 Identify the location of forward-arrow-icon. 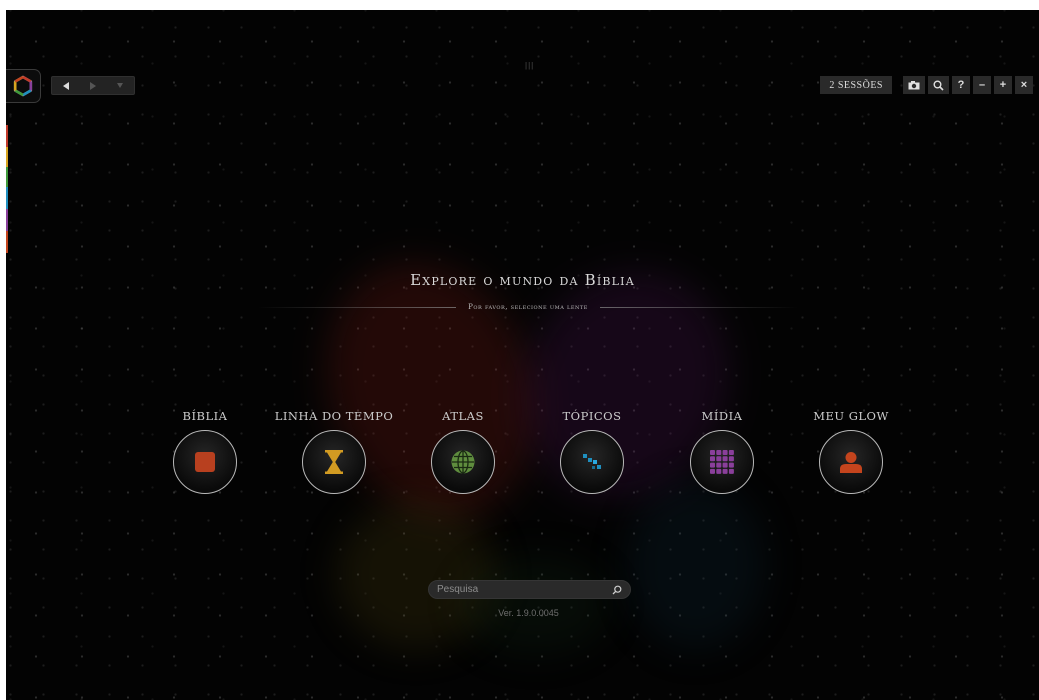
(92, 85).